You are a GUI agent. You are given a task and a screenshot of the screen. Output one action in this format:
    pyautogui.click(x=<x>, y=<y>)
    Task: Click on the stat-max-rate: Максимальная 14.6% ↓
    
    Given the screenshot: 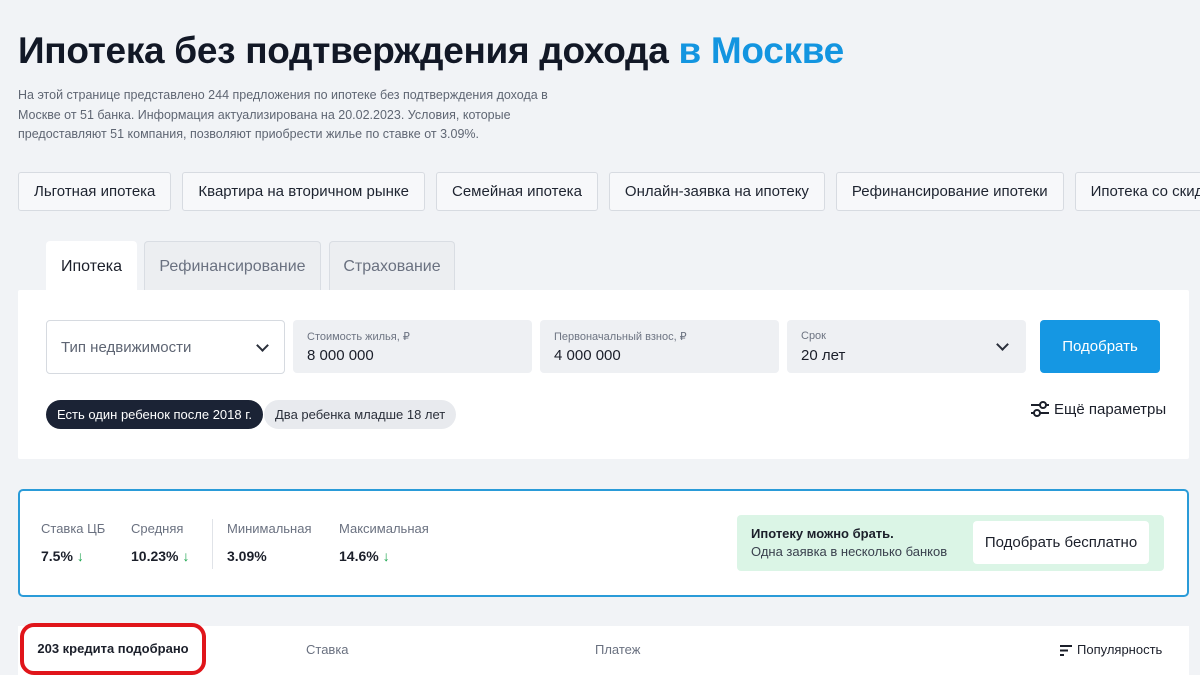 What is the action you would take?
    pyautogui.click(x=384, y=542)
    